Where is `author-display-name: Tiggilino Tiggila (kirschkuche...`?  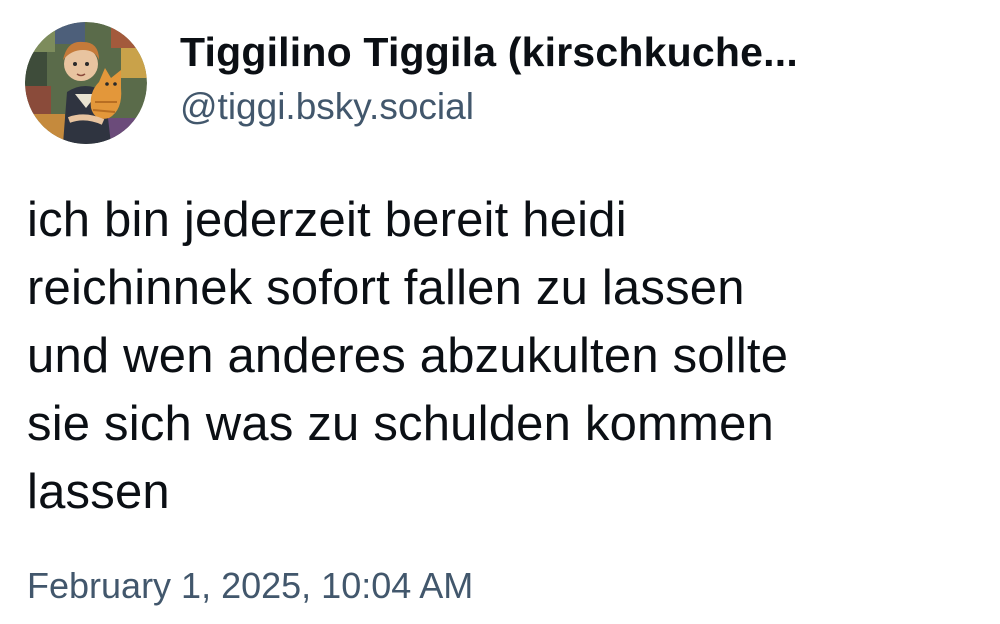
author-display-name: Tiggilino Tiggila (kirschkuche... is located at coordinates (560, 52).